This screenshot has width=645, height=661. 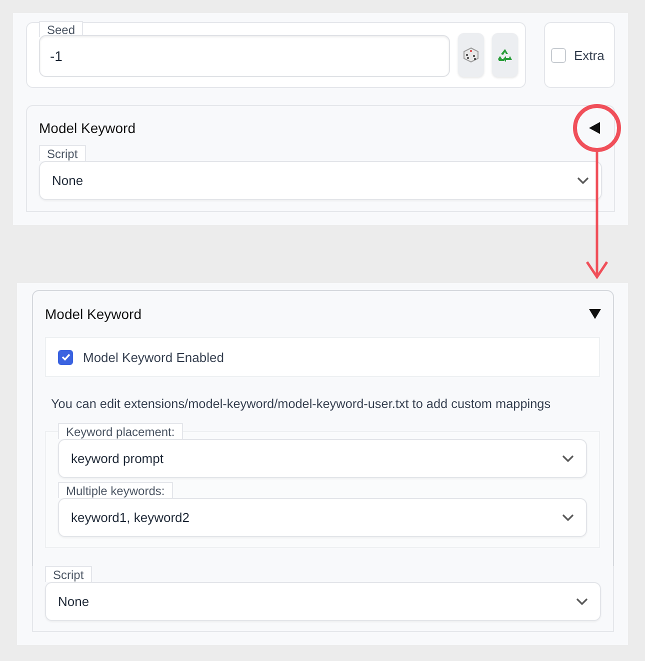 I want to click on enabled-checkbox, so click(x=65, y=357).